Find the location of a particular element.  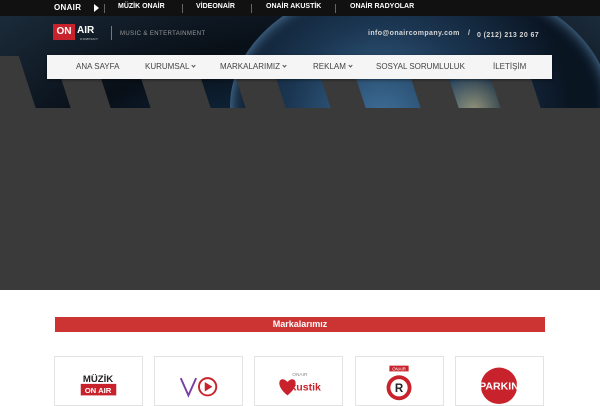

logo-sub: COMPANY is located at coordinates (89, 39).